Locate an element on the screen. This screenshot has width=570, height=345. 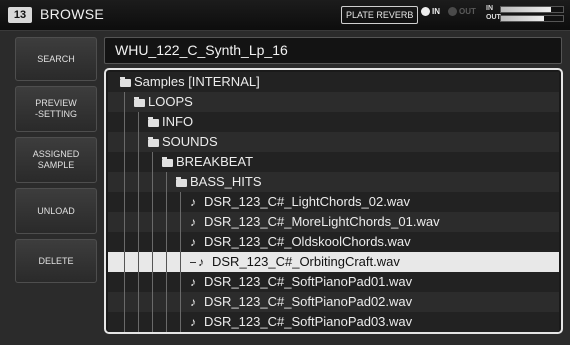
tree-folder-row: LOOPS is located at coordinates (333, 102).